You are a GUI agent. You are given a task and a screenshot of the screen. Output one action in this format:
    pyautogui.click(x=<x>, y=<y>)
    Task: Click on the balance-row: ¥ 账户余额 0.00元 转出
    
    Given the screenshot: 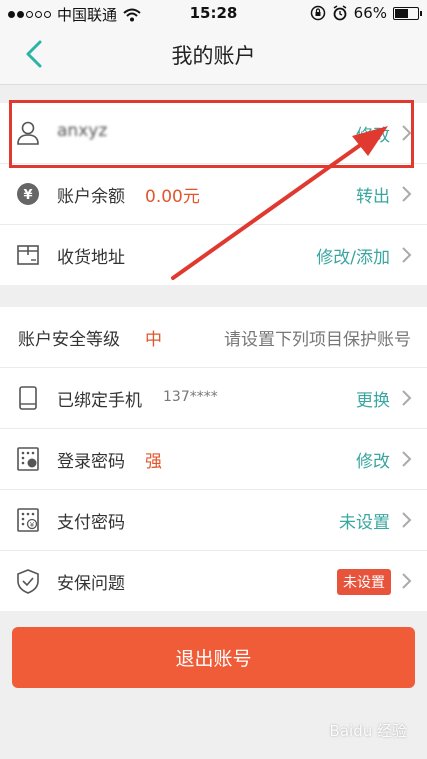 What is the action you would take?
    pyautogui.click(x=213, y=194)
    